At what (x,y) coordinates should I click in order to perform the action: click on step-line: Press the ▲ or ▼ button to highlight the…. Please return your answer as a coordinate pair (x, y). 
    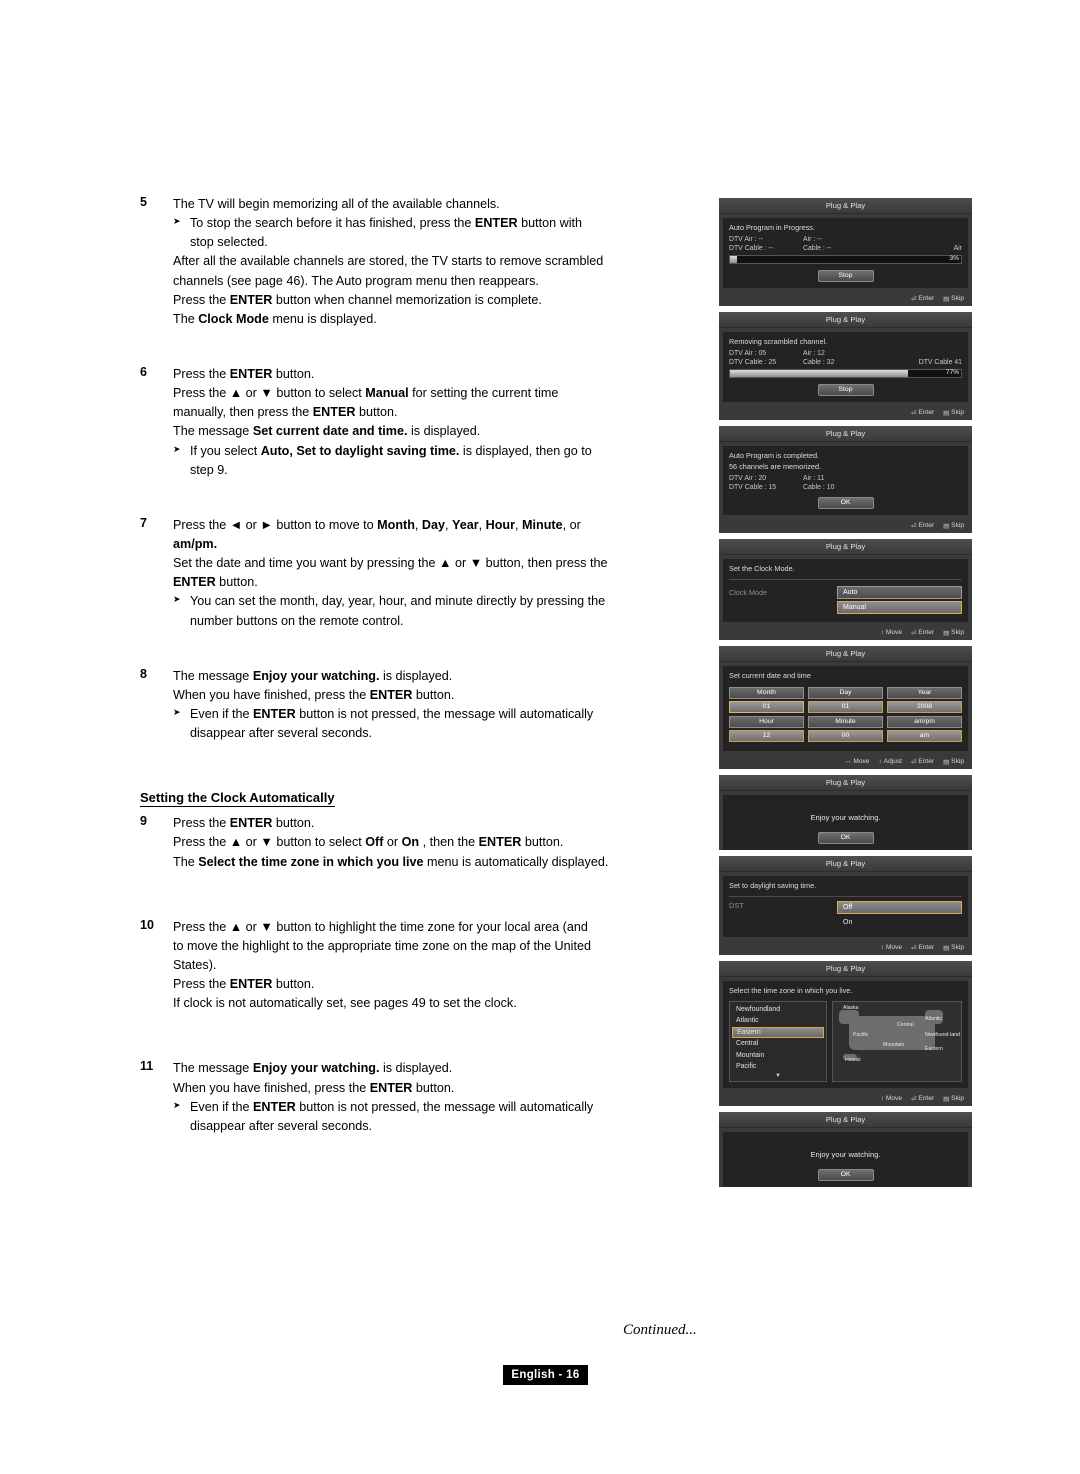
    Looking at the image, I should click on (380, 926).